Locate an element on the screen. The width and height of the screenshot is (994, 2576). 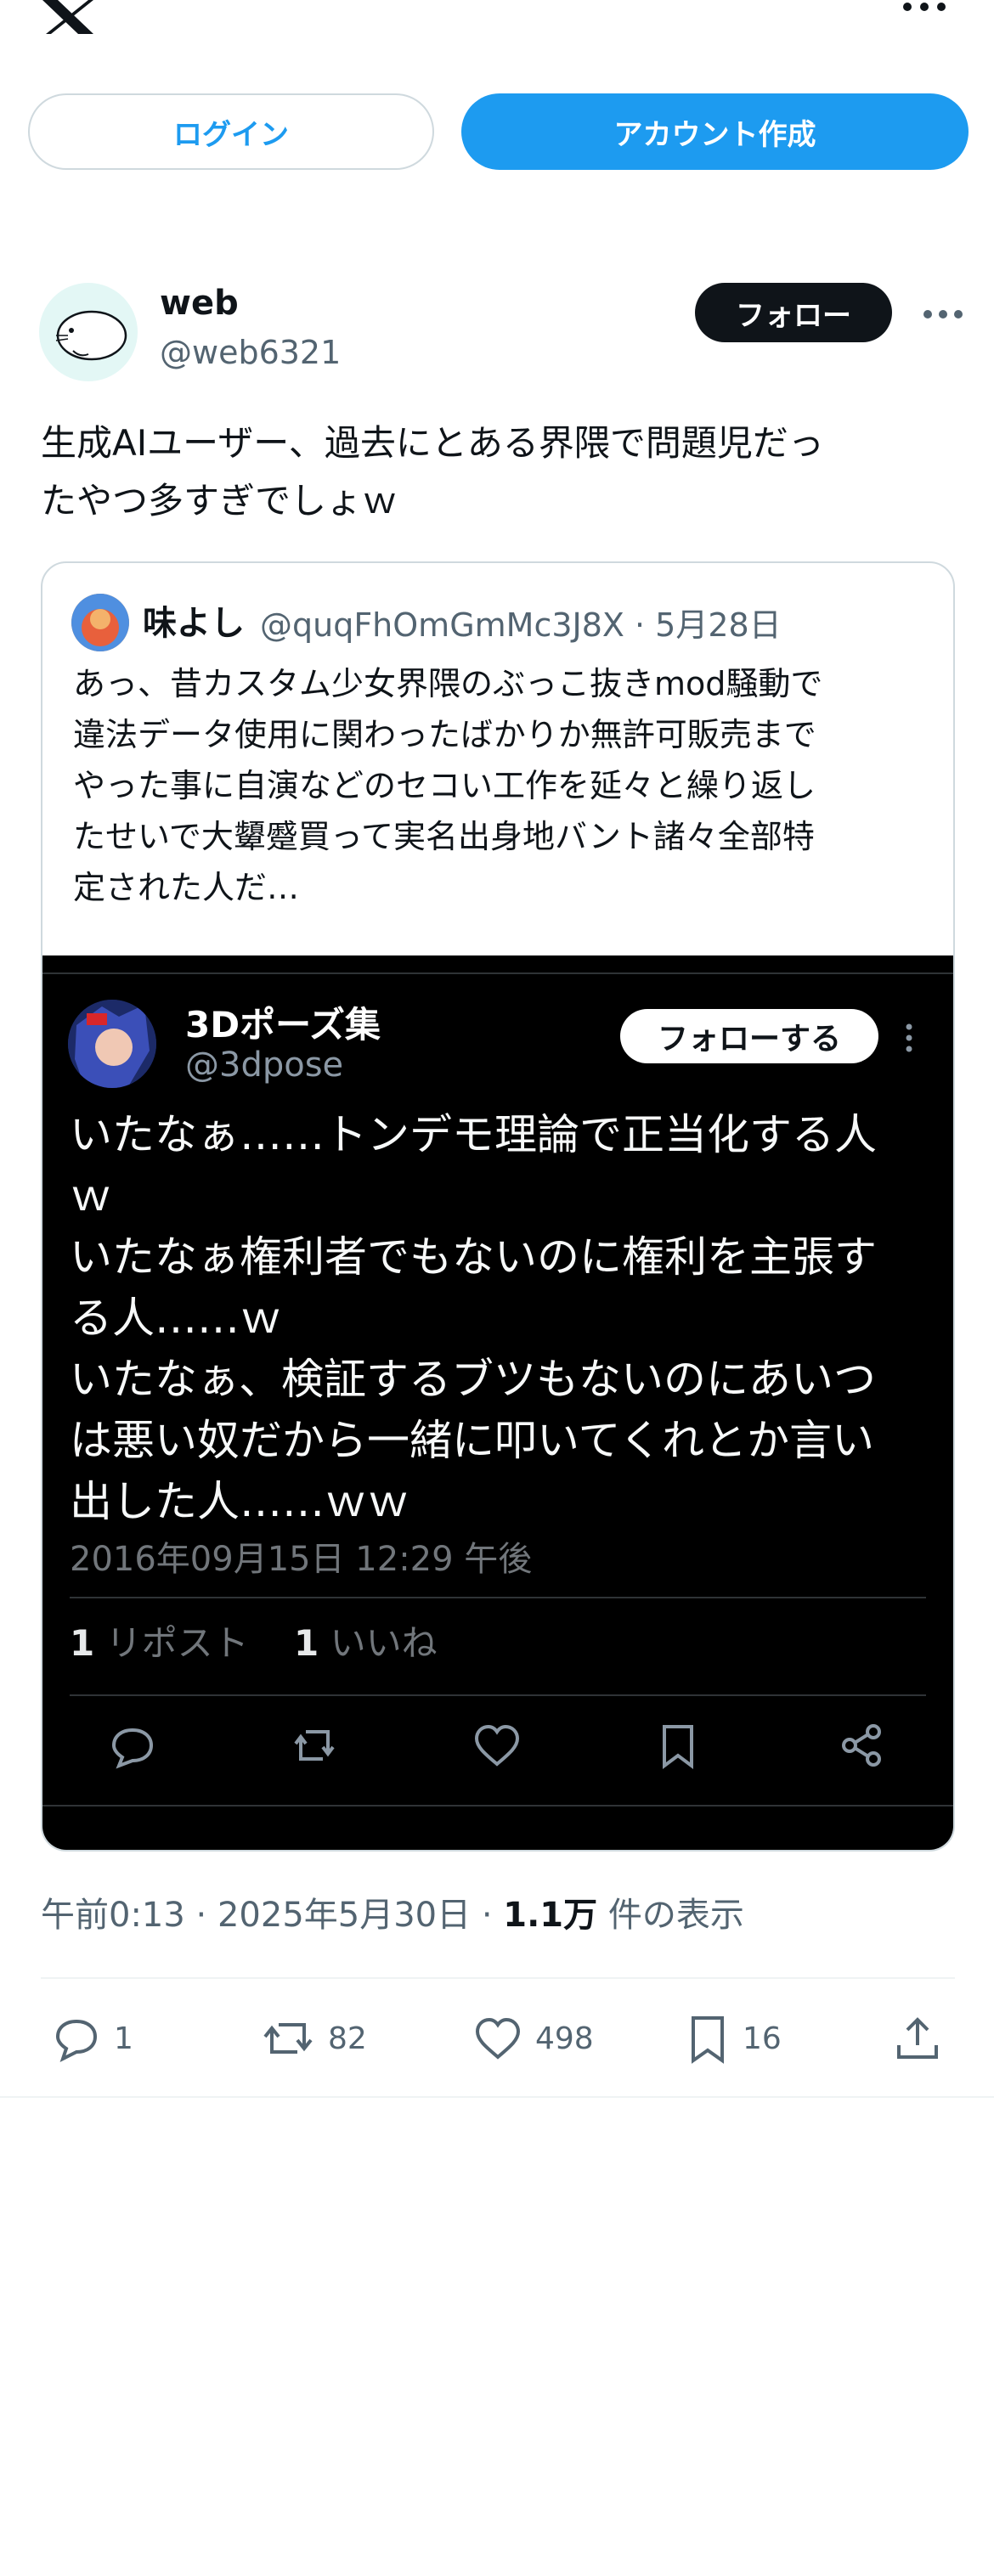
repost-button: 82 is located at coordinates (313, 2038).